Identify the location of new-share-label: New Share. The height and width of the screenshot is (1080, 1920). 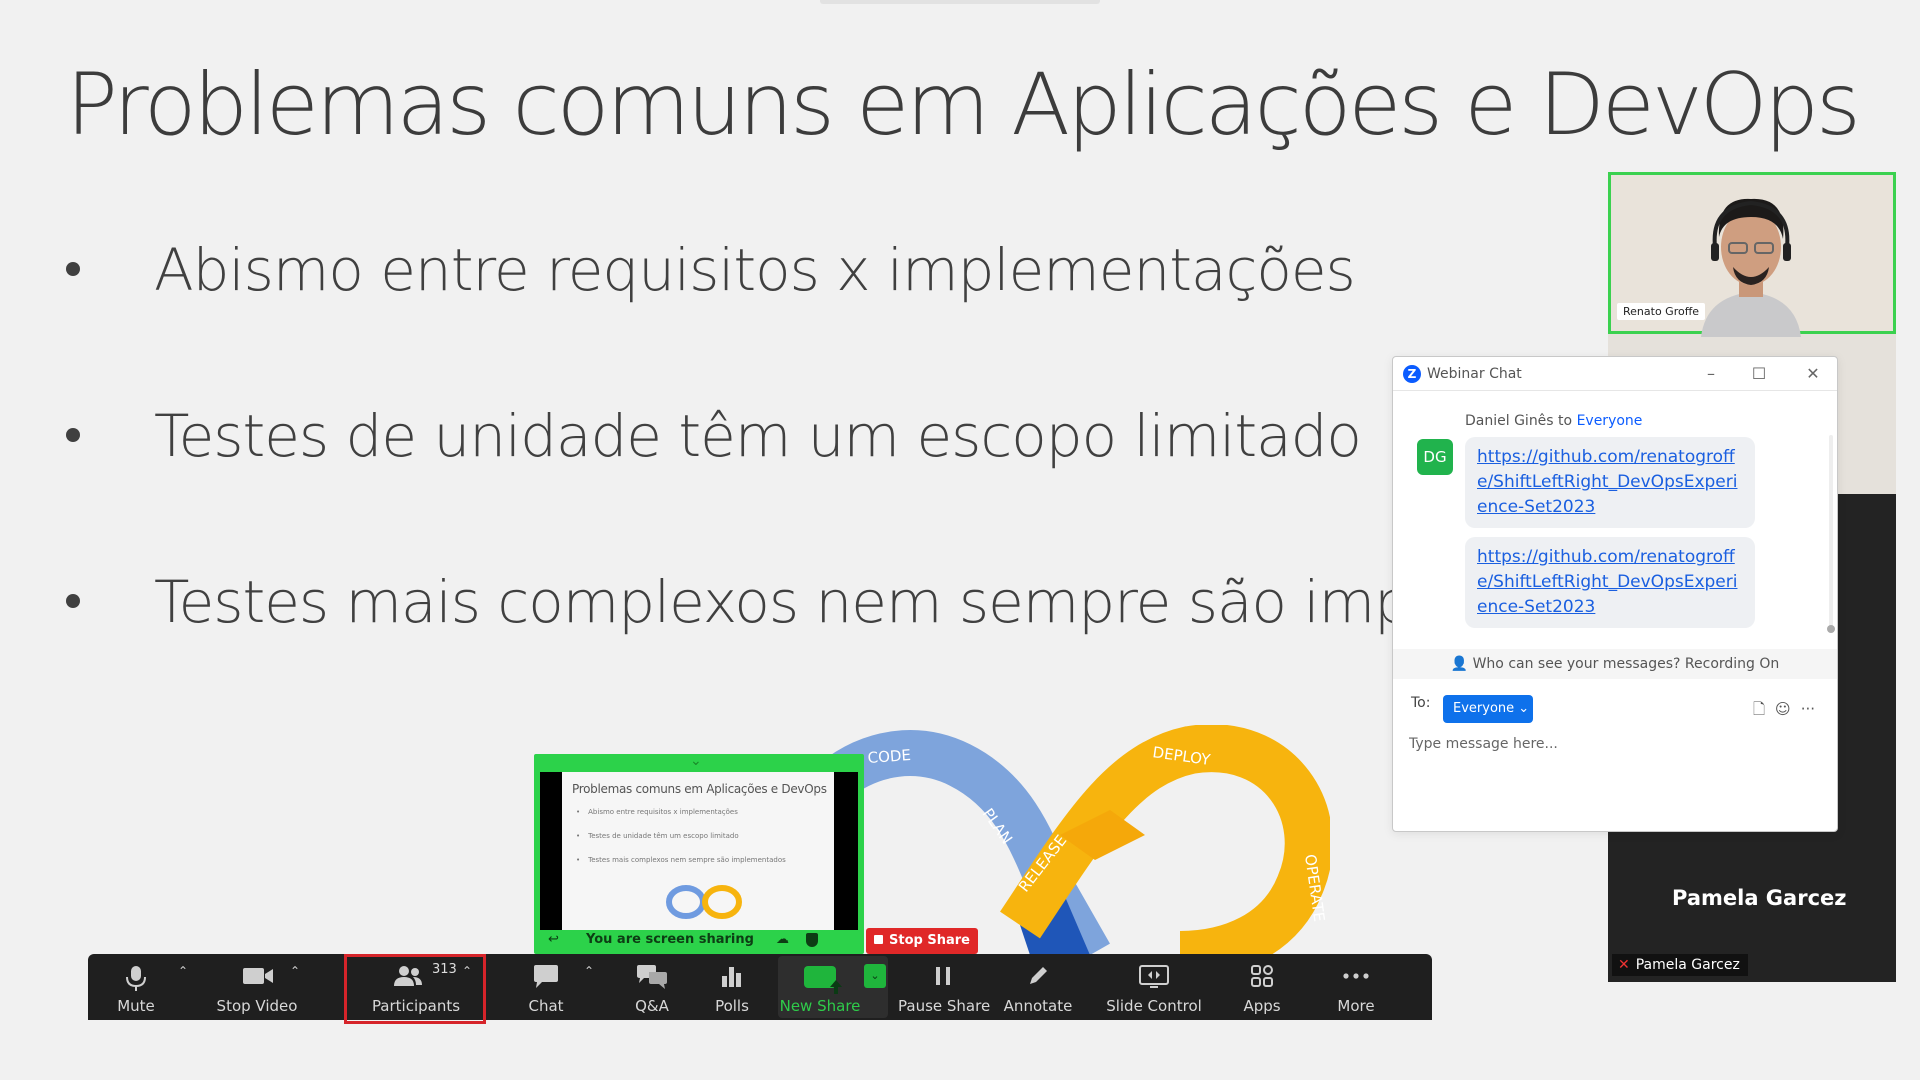
(820, 1006).